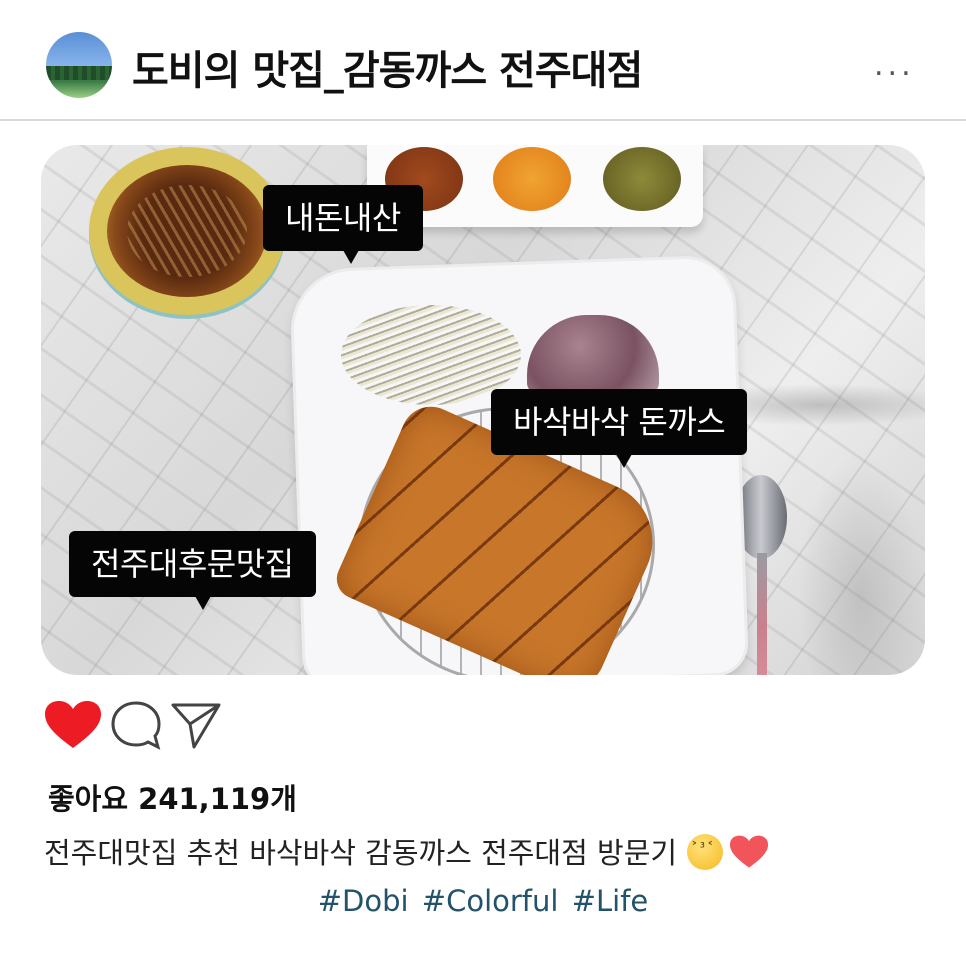 This screenshot has height=966, width=966. I want to click on avatar, so click(79, 65).